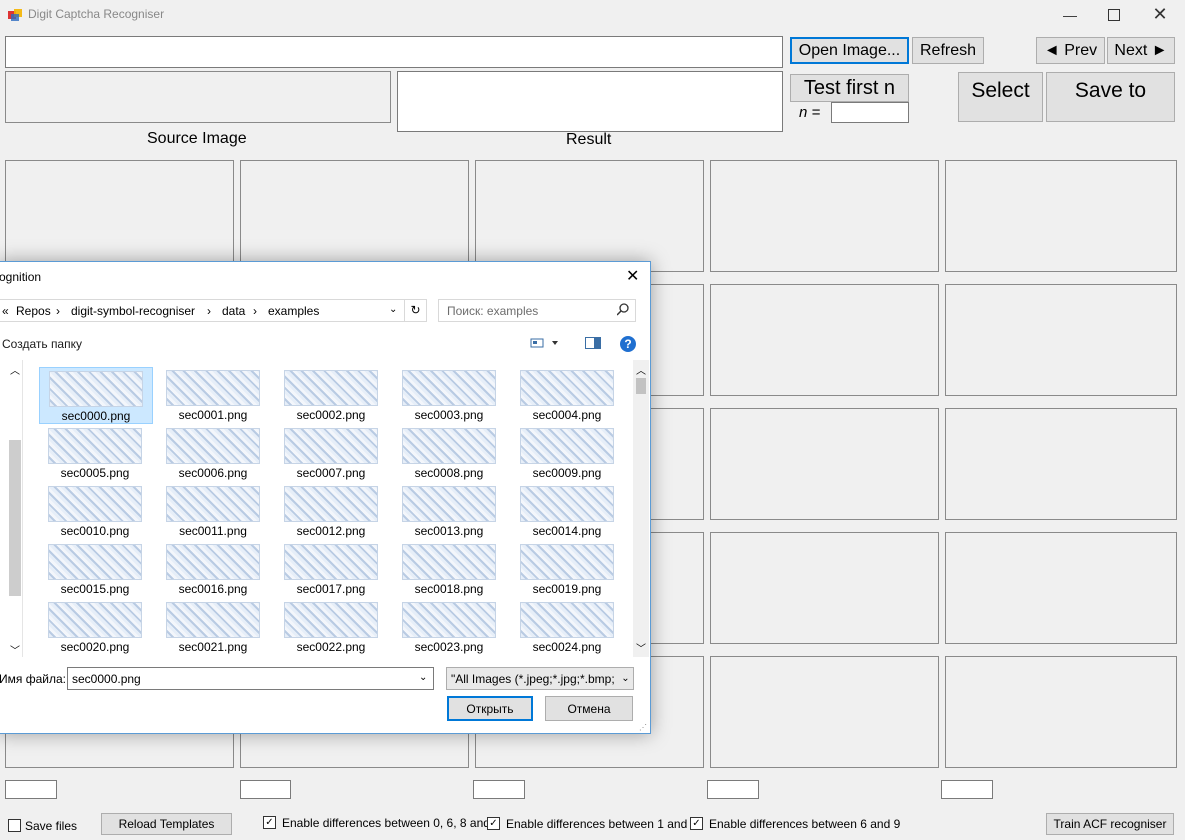 The height and width of the screenshot is (840, 1185). Describe the element at coordinates (1160, 14) in the screenshot. I see `close-button: ✕` at that location.